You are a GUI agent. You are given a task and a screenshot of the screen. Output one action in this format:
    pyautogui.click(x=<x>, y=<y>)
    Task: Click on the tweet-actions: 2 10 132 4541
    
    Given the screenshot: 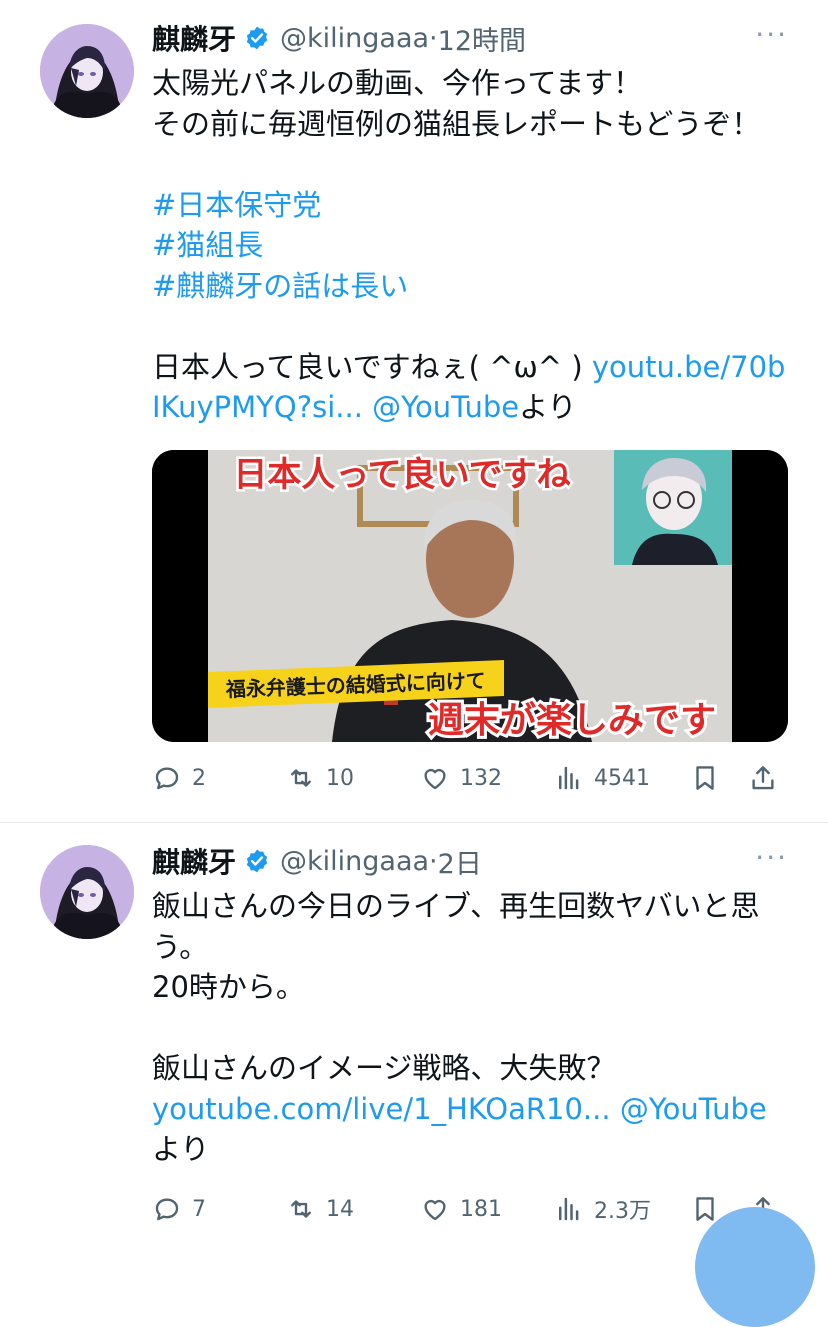 What is the action you would take?
    pyautogui.click(x=470, y=778)
    